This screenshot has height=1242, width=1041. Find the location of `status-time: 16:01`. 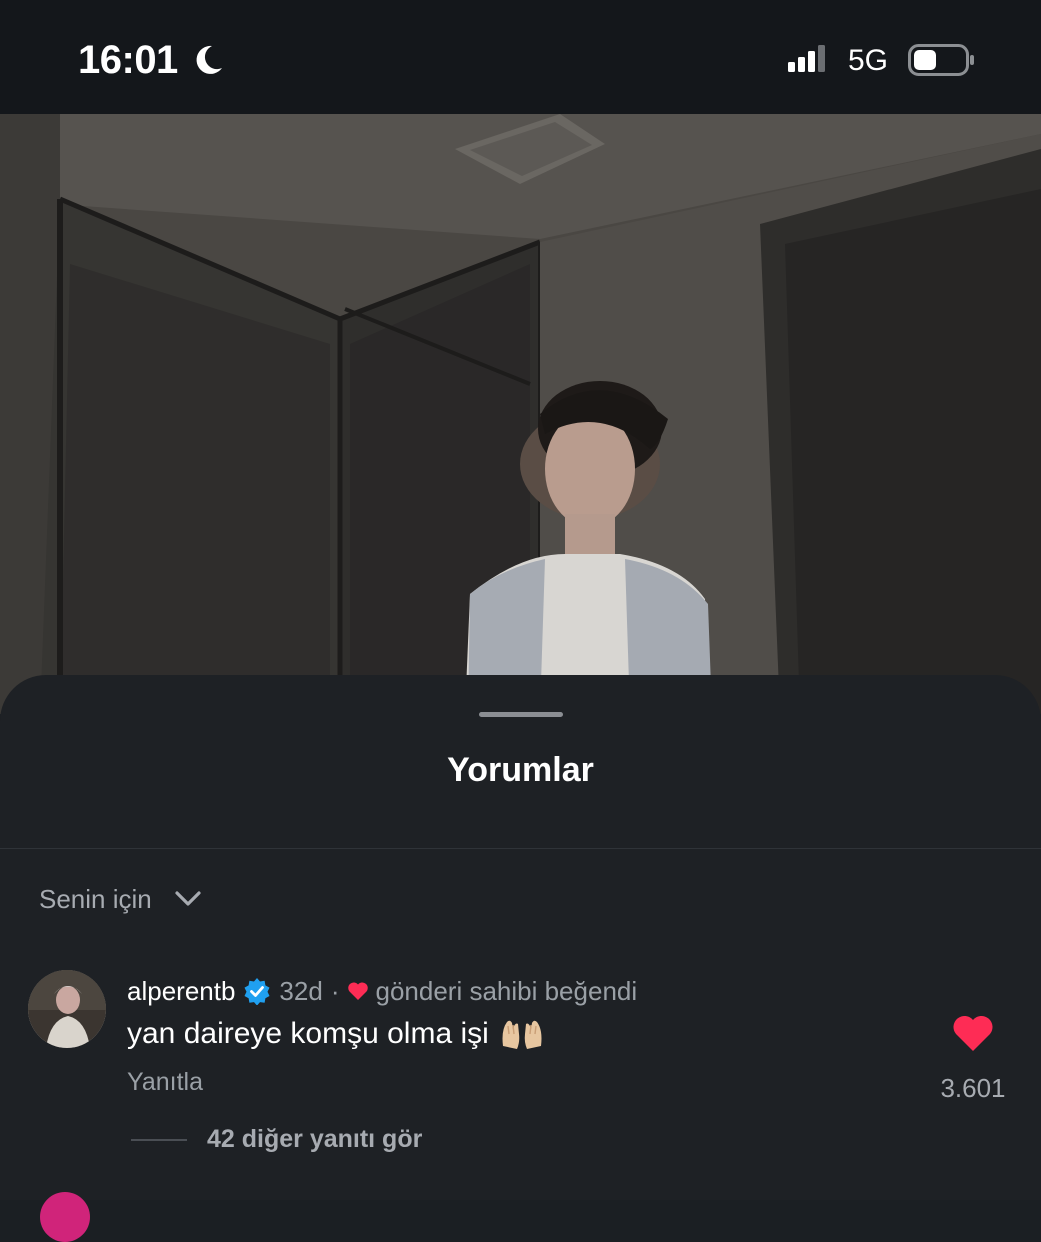

status-time: 16:01 is located at coordinates (128, 60).